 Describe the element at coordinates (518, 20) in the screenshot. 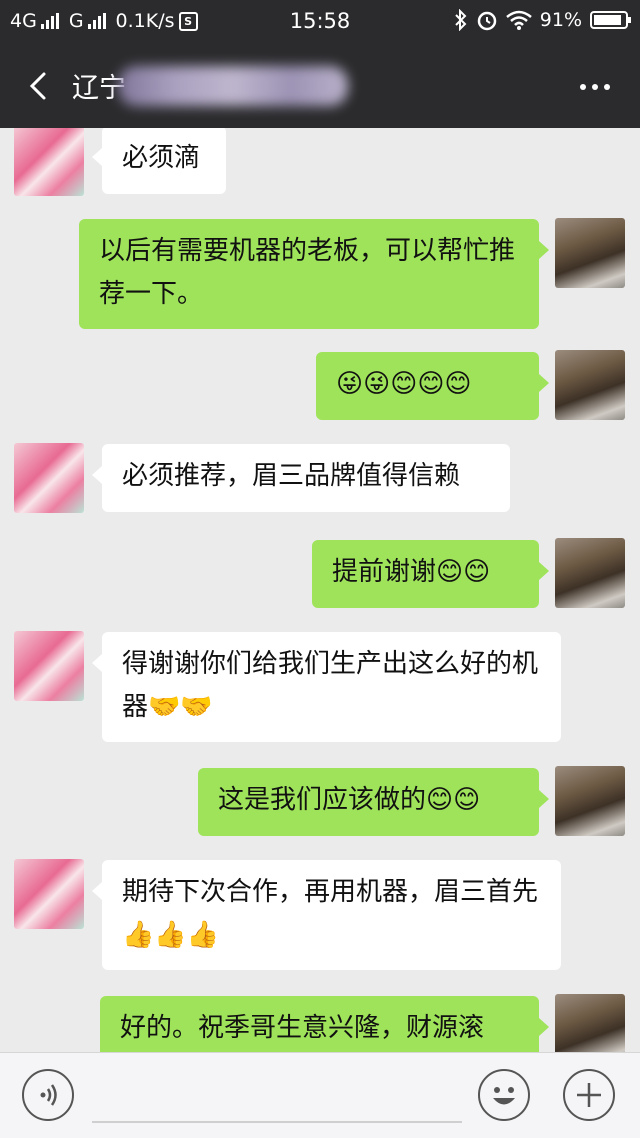

I see `wifi-icon` at that location.